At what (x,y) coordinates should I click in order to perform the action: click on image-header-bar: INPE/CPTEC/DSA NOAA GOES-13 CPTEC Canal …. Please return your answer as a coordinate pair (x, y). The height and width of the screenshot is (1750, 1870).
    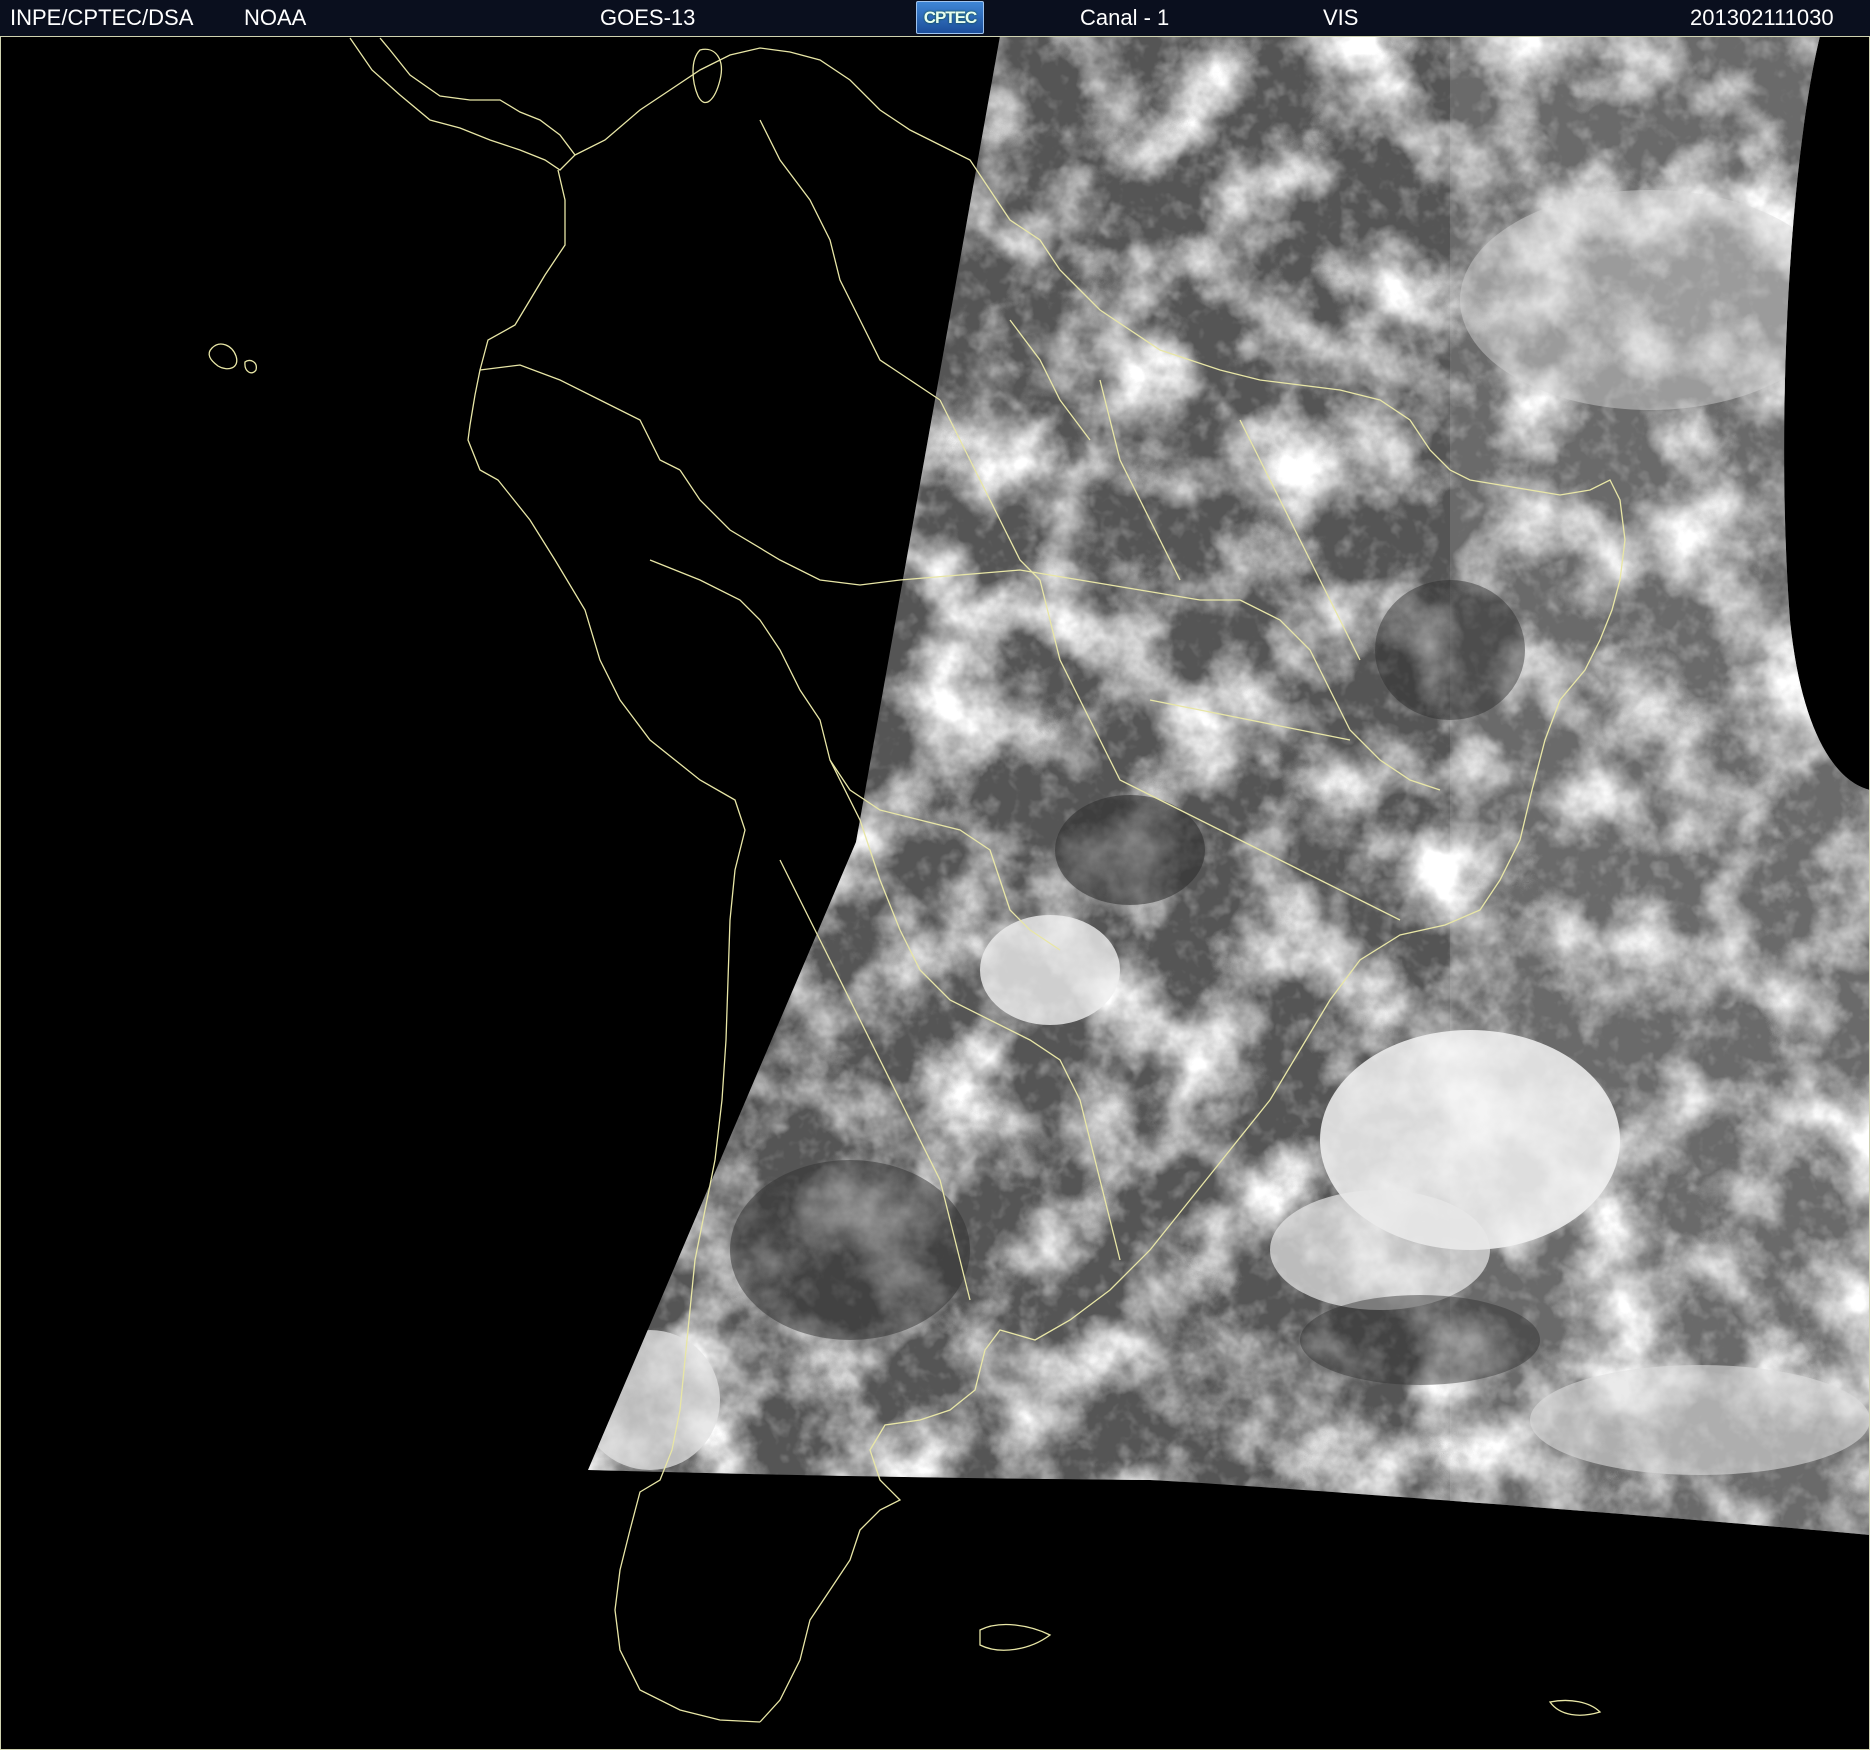
    Looking at the image, I should click on (935, 18).